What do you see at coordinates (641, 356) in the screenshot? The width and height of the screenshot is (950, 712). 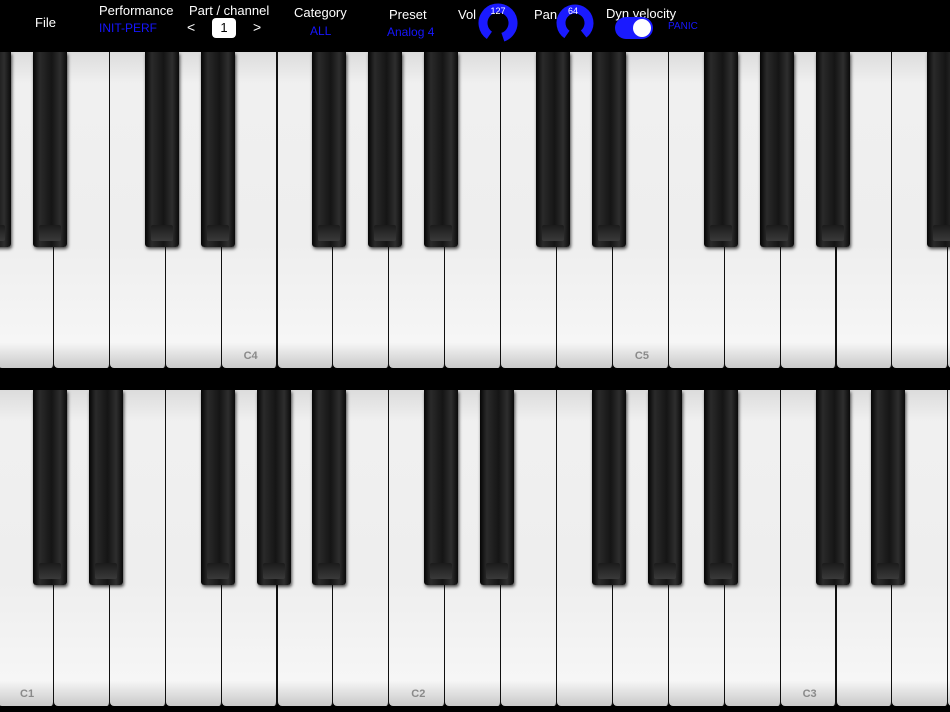 I see `octave-label: C5` at bounding box center [641, 356].